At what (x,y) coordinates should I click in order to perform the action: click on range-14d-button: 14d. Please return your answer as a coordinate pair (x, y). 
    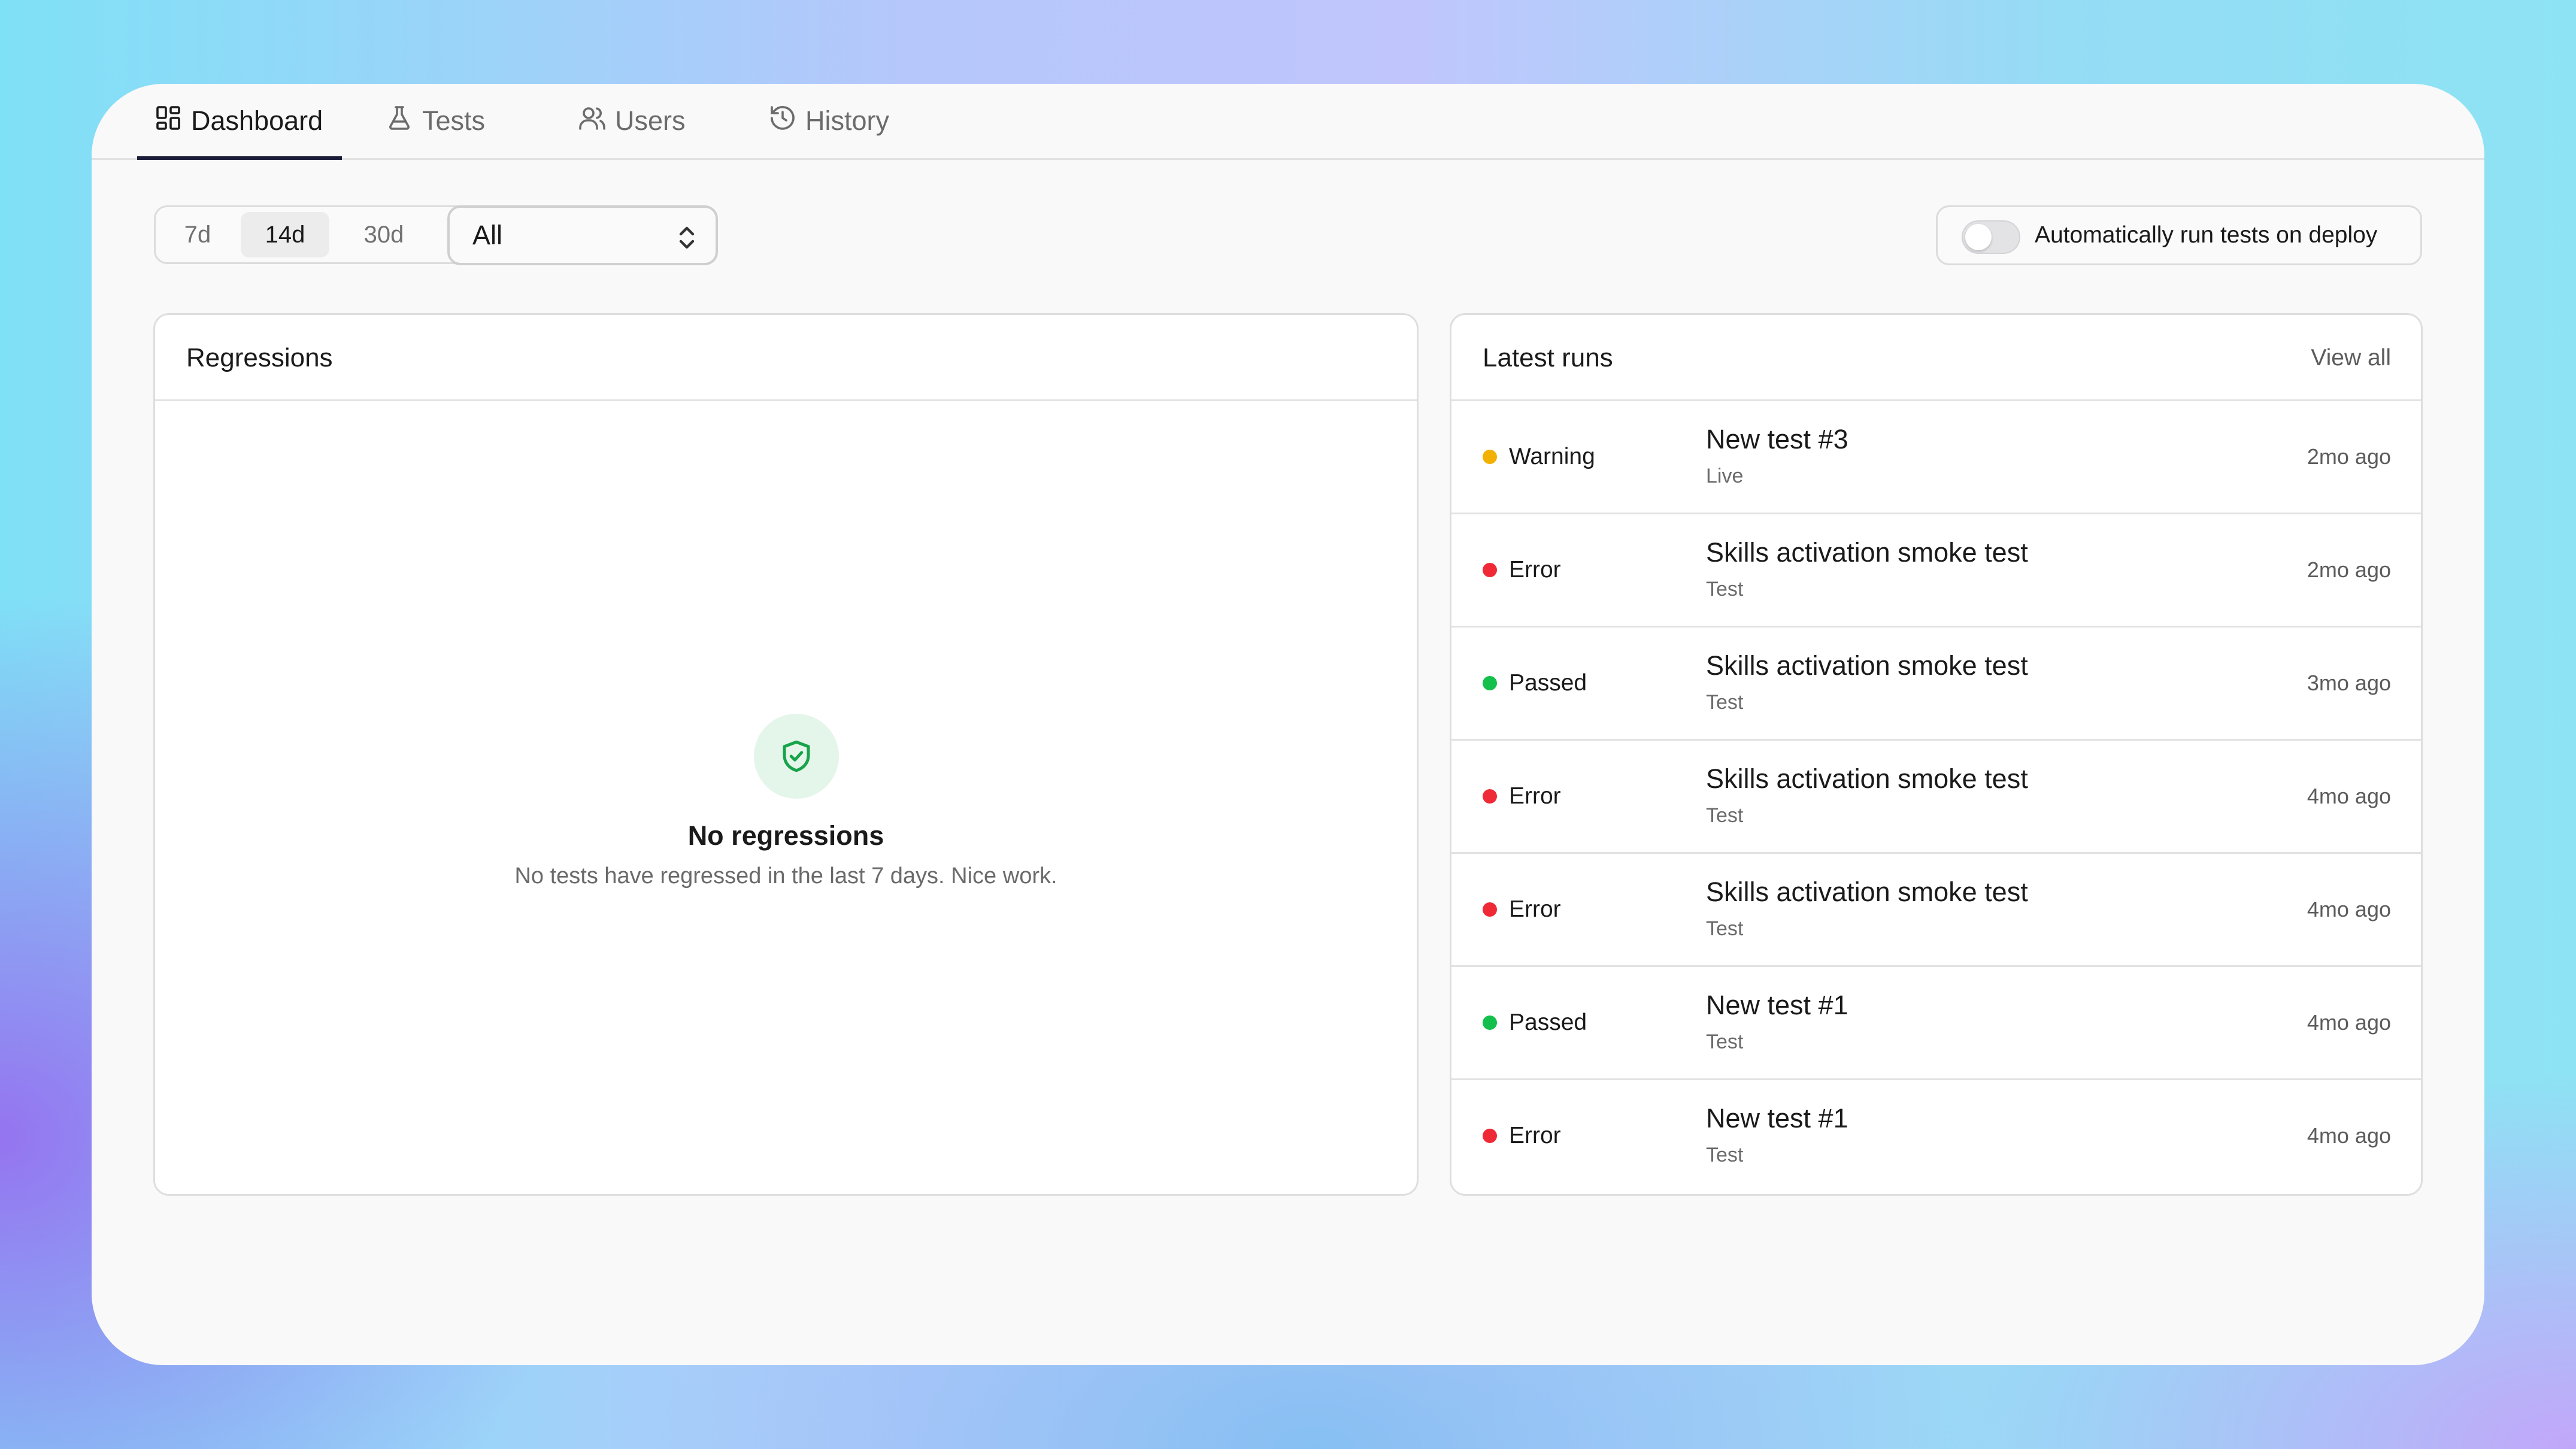
    Looking at the image, I should click on (285, 234).